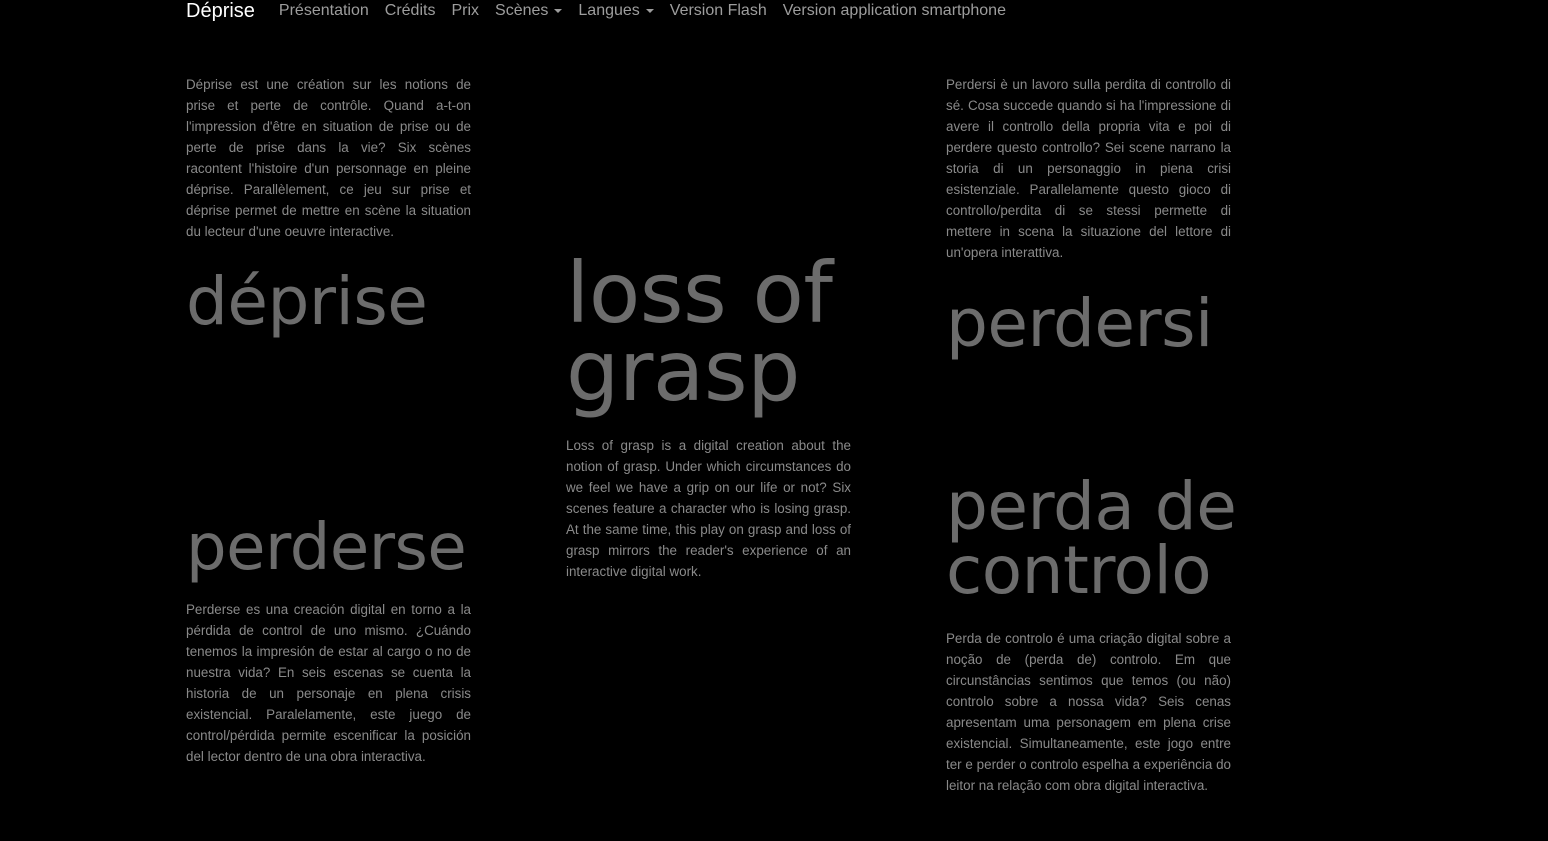  Describe the element at coordinates (522, 10) in the screenshot. I see `nav-scenes-label: Scènes` at that location.